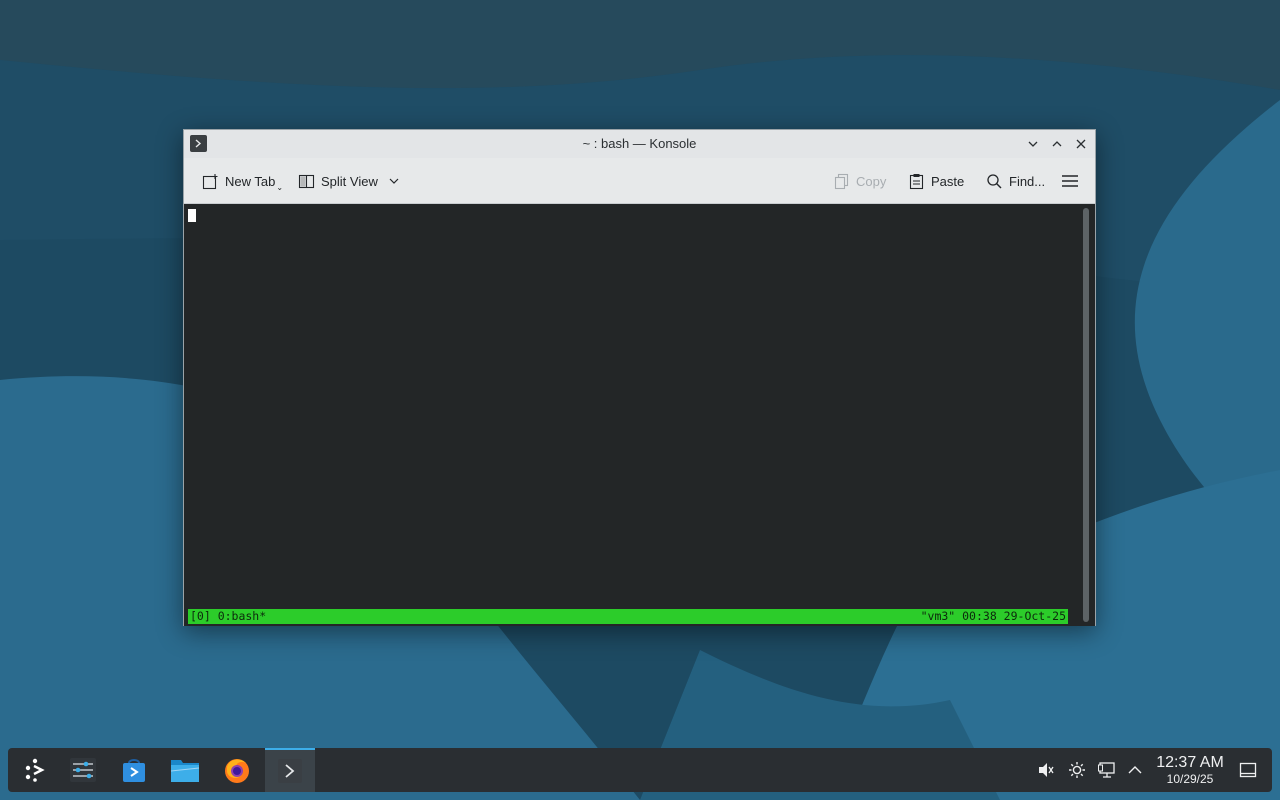 This screenshot has width=1280, height=800. Describe the element at coordinates (1190, 779) in the screenshot. I see `clock-date: 10/29/25` at that location.